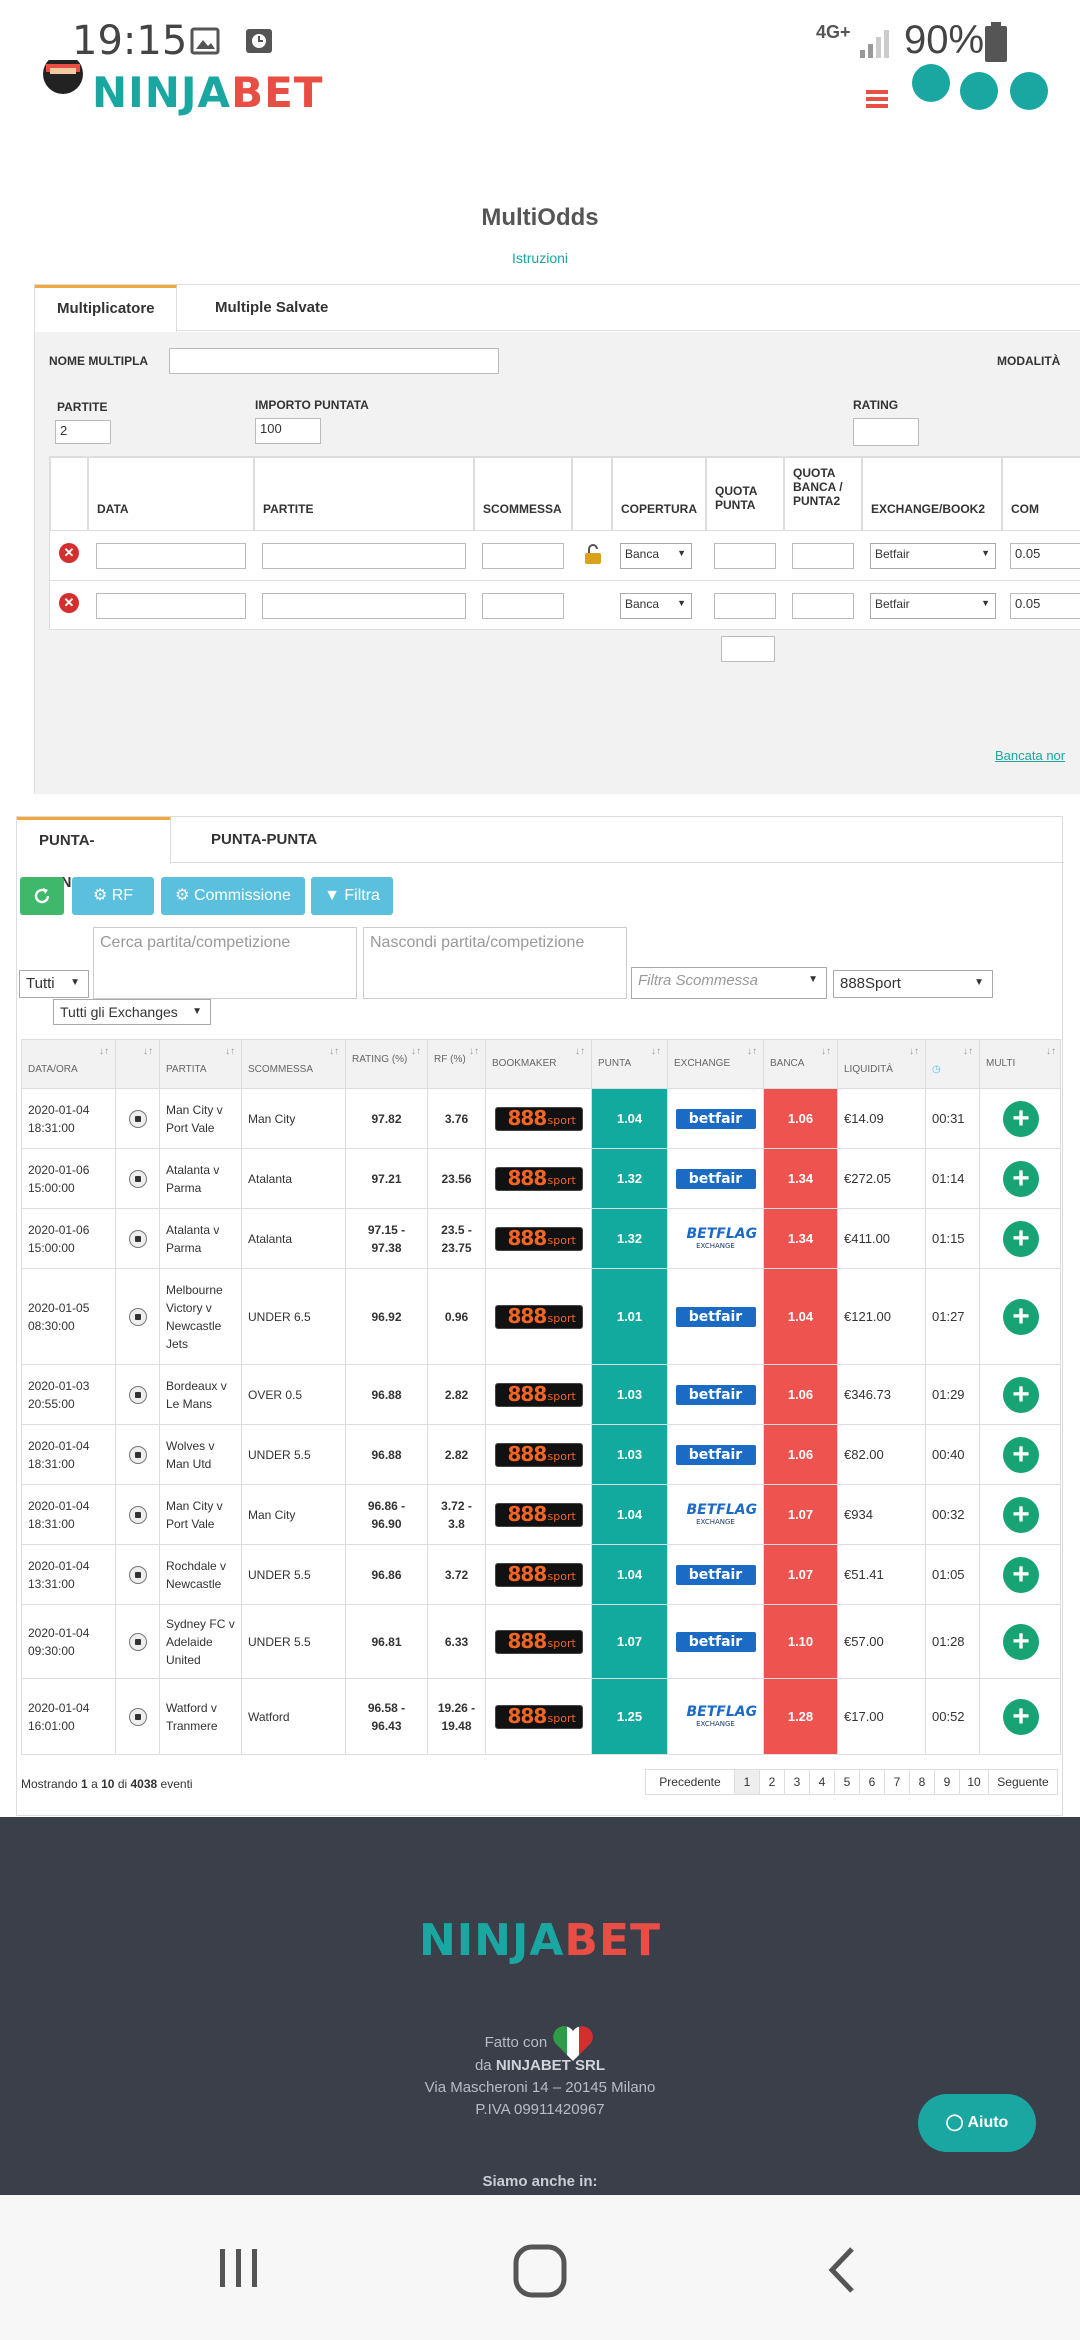 The height and width of the screenshot is (2340, 1080). Describe the element at coordinates (364, 556) in the screenshot. I see `row-partite-input` at that location.